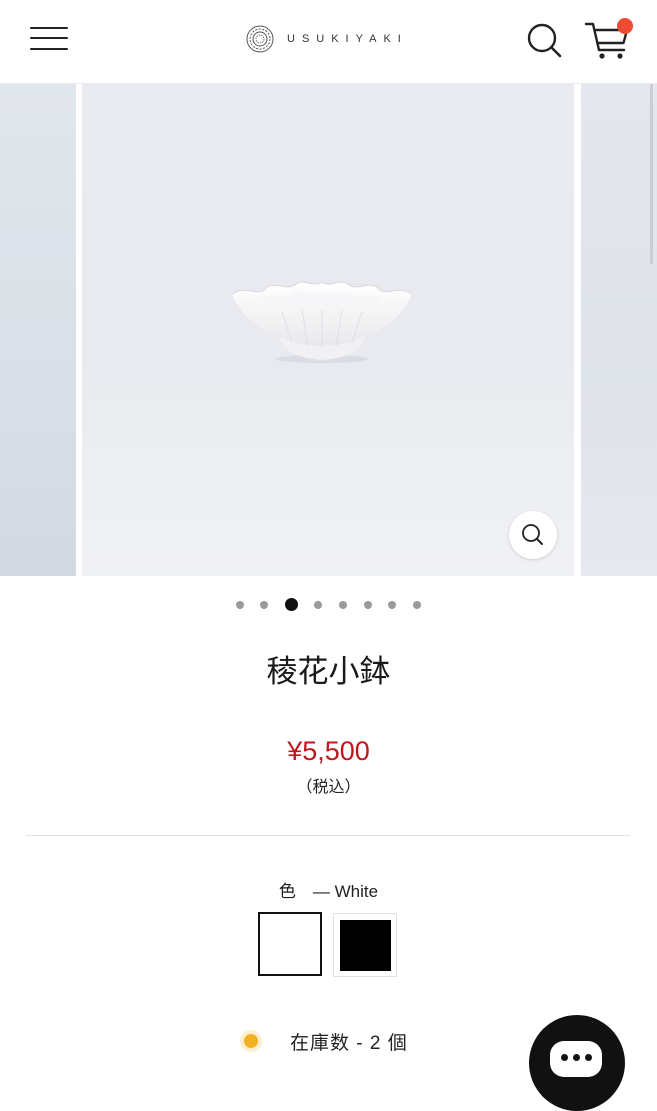  Describe the element at coordinates (328, 891) in the screenshot. I see `color-option-label: 色 — White` at that location.